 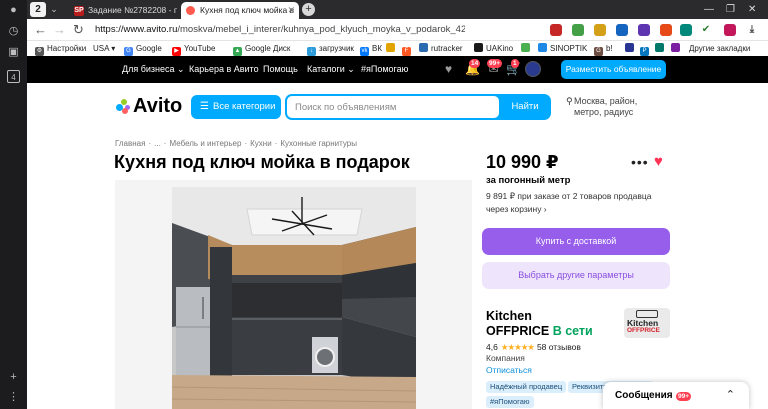 What do you see at coordinates (371, 49) in the screenshot?
I see `bookmark-vk: vk ВК` at bounding box center [371, 49].